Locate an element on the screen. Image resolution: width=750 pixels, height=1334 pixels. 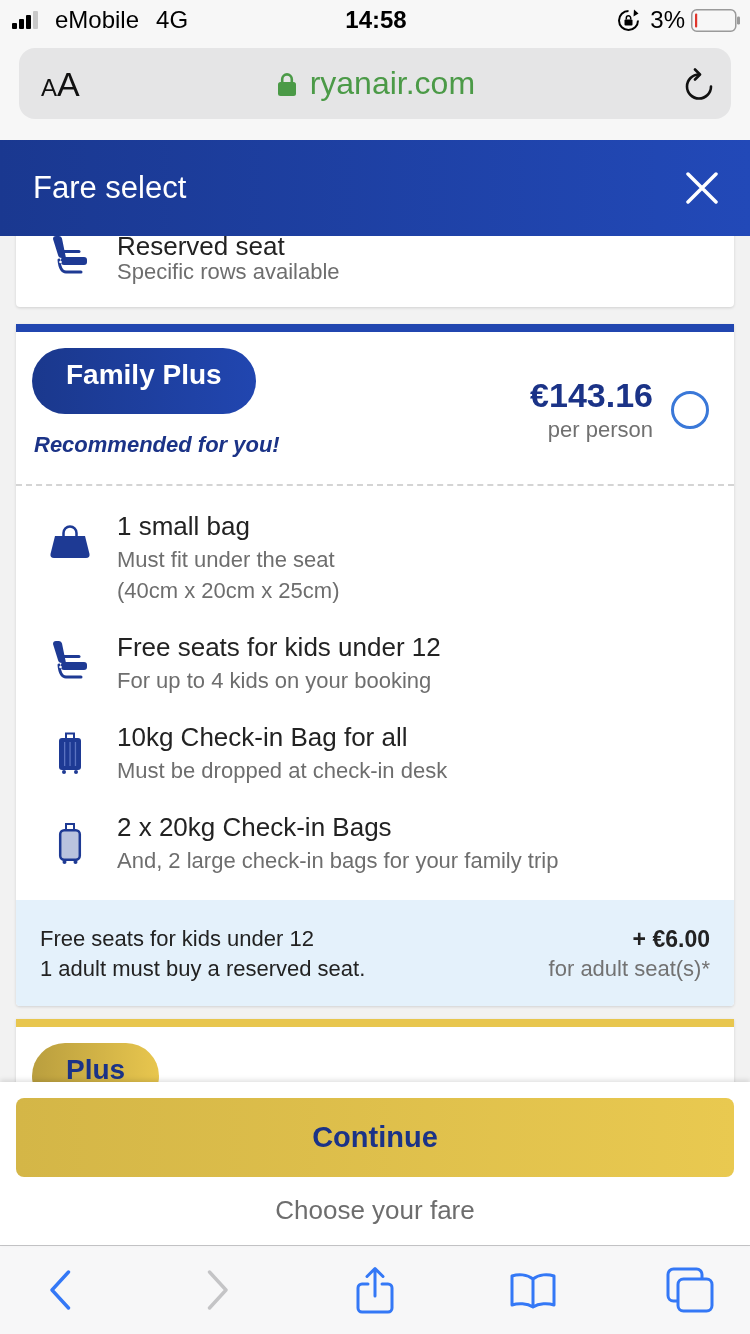
rotation-lock-icon is located at coordinates (629, 20).